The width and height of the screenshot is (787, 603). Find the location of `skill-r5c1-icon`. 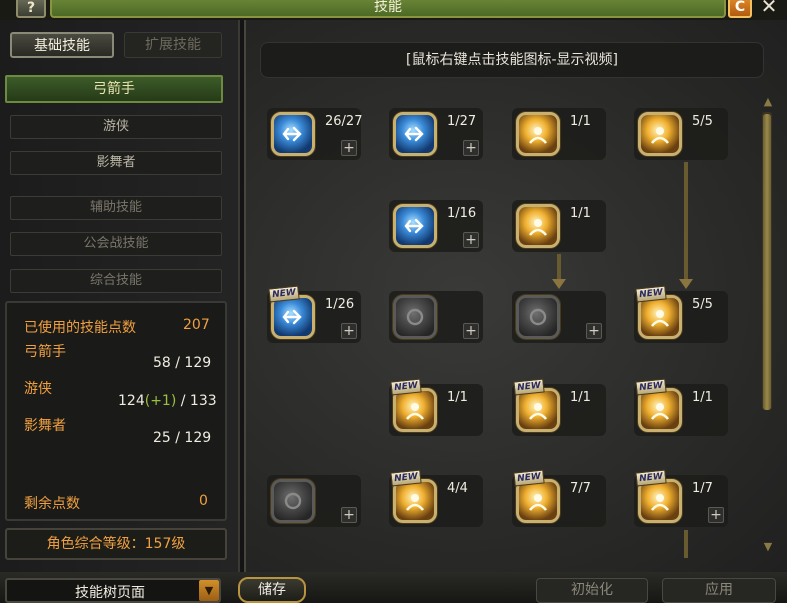

skill-r5c1-icon is located at coordinates (293, 501).